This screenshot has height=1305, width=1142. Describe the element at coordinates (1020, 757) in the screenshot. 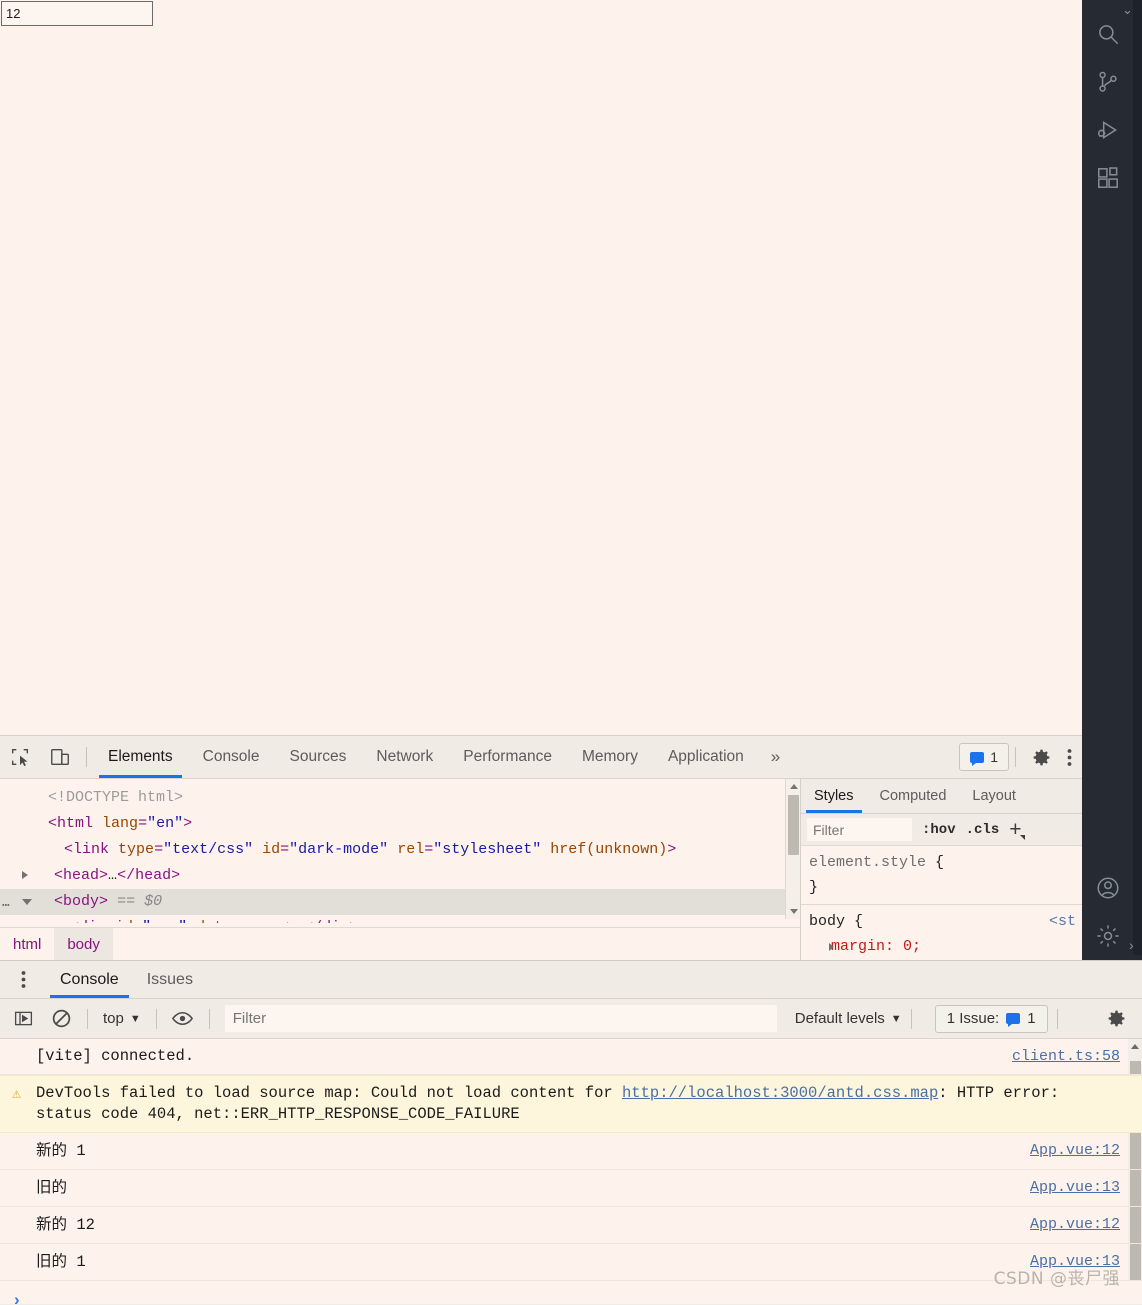

I see `devtools-toolbar-right: 1` at that location.